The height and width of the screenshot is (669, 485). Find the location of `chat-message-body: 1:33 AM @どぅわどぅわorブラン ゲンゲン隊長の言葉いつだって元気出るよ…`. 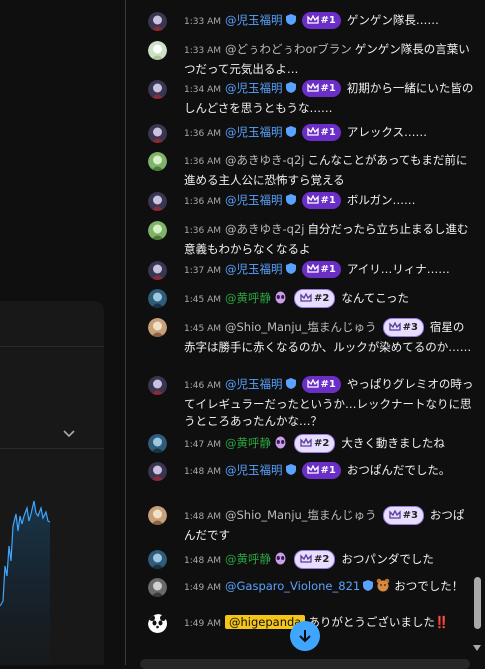

chat-message-body: 1:33 AM @どぅわどぅわorブラン ゲンゲン隊長の言葉いつだって元気出るよ… is located at coordinates (329, 59).